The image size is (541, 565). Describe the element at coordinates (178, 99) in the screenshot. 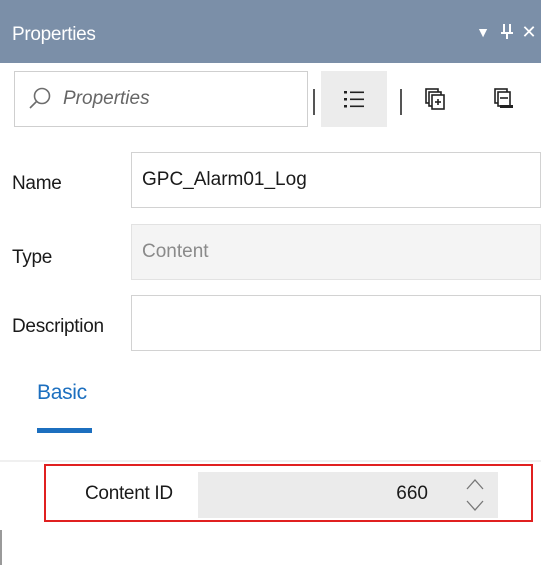

I see `search-input` at that location.